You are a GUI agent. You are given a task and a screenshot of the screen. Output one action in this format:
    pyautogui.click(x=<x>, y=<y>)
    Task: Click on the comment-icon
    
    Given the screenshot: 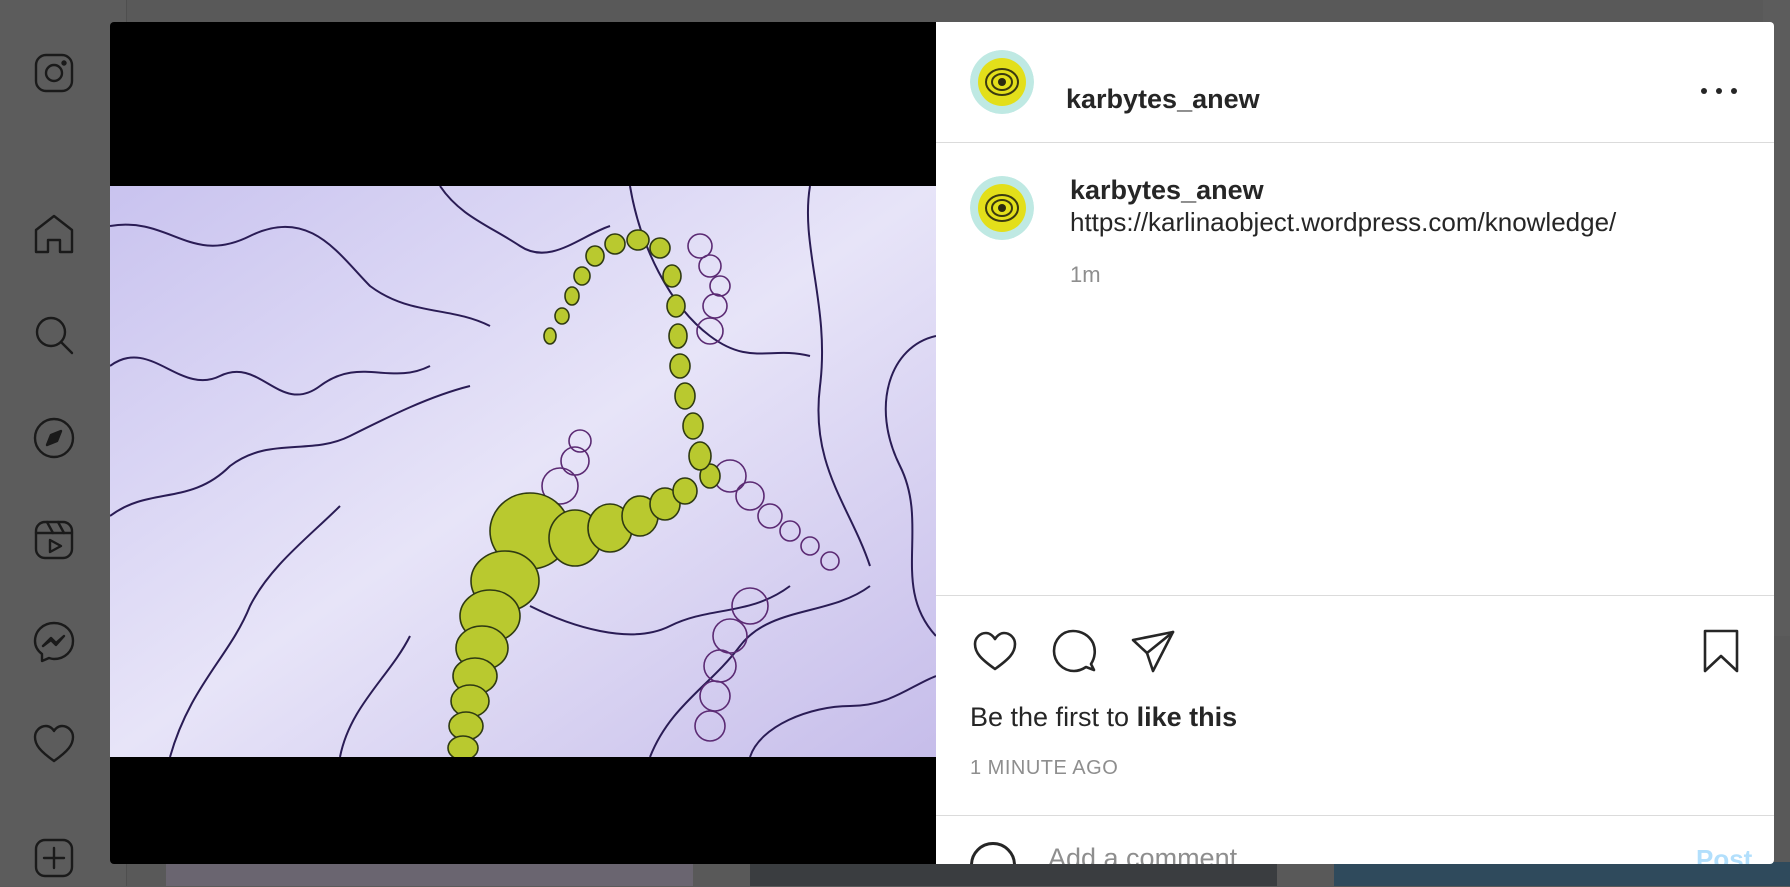 What is the action you would take?
    pyautogui.click(x=1074, y=651)
    